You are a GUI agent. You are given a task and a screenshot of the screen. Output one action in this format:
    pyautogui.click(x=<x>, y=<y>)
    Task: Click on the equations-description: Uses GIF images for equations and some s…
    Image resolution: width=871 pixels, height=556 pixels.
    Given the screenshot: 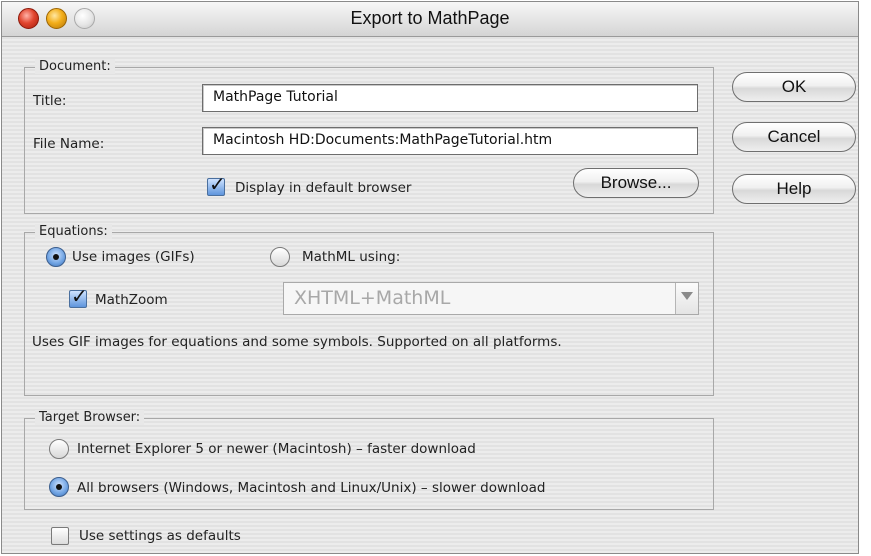 What is the action you would take?
    pyautogui.click(x=297, y=342)
    